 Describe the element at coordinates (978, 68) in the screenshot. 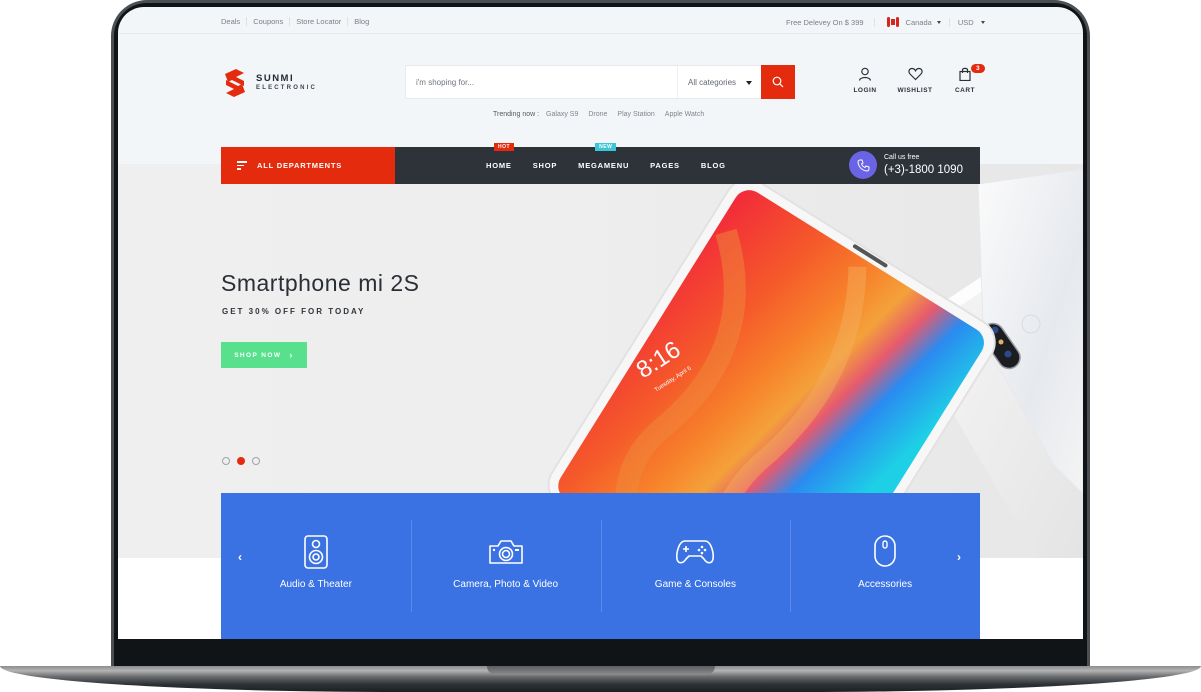

I see `cart-count-badge: 3` at that location.